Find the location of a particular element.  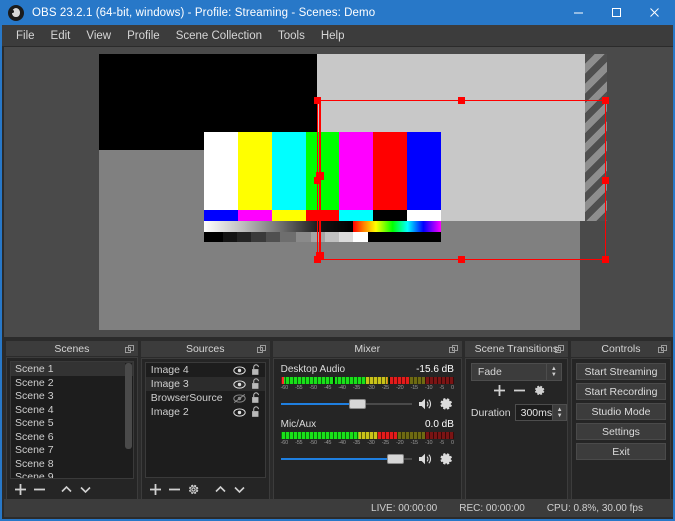

move-scene-down-icon is located at coordinates (85, 489).